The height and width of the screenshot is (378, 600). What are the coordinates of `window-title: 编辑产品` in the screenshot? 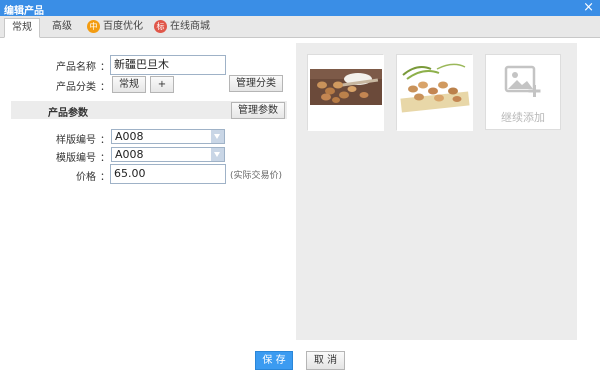 It's located at (24, 11).